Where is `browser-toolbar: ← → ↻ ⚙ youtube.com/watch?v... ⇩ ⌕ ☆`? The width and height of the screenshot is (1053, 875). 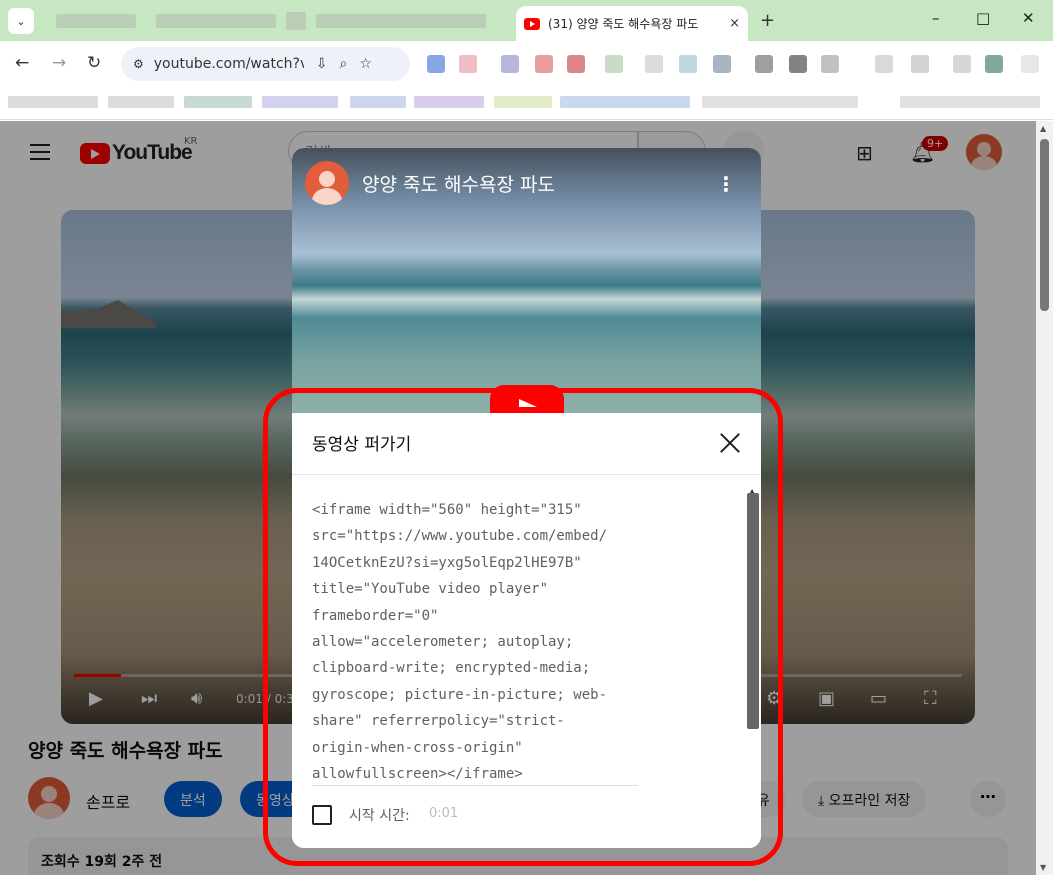
browser-toolbar: ← → ↻ ⚙ youtube.com/watch?v... ⇩ ⌕ ☆ is located at coordinates (526, 64).